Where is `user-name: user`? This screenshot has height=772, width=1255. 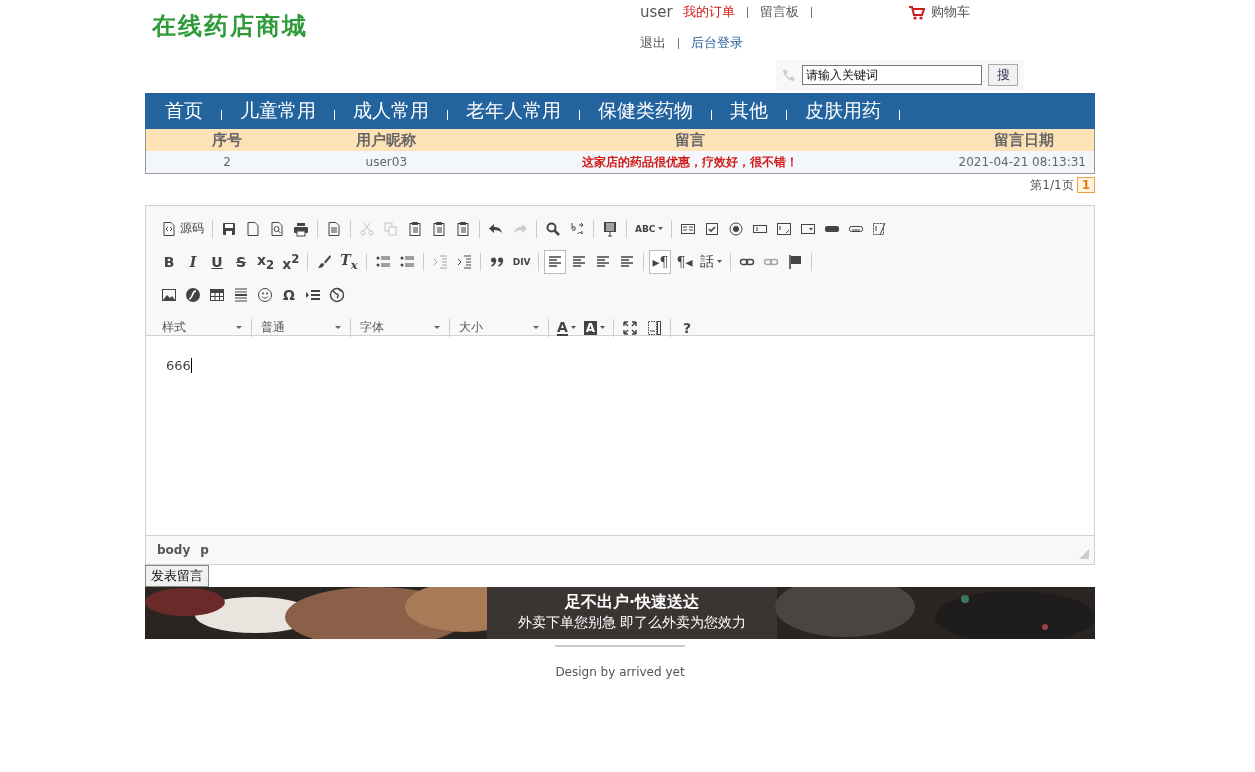 user-name: user is located at coordinates (656, 12).